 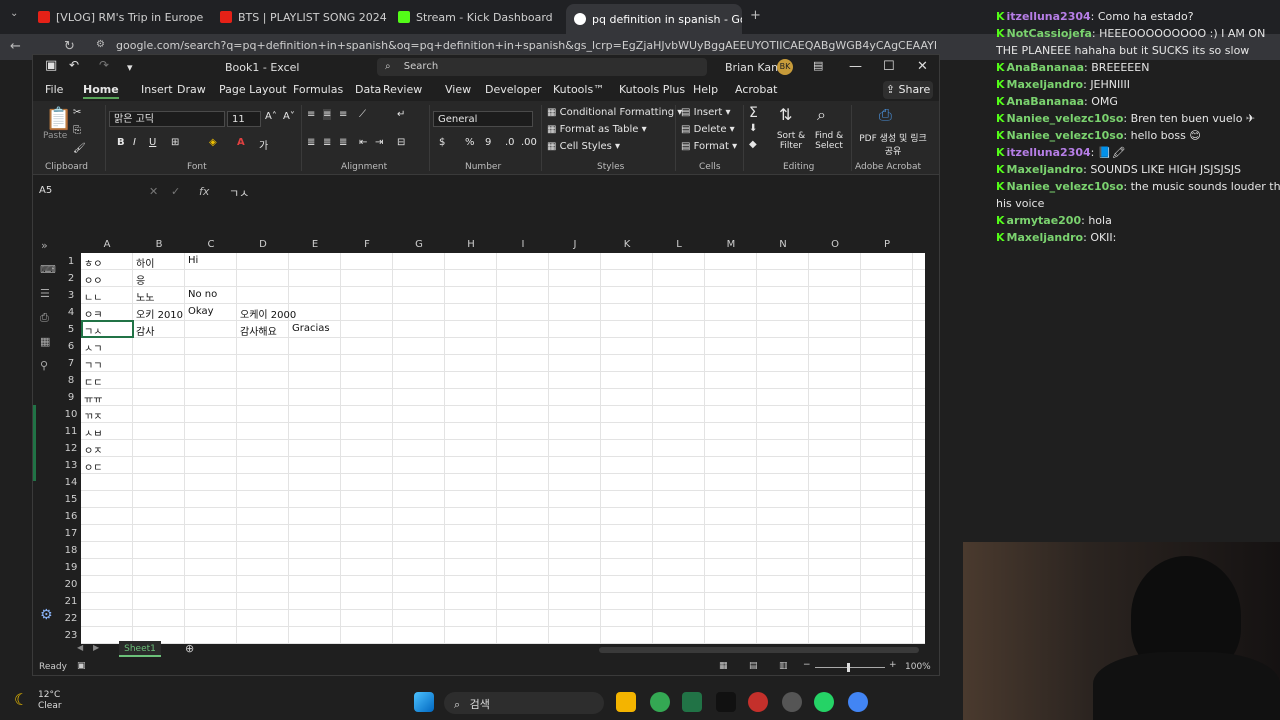 I want to click on cell-A4: ㅇㅋ, so click(x=91, y=313).